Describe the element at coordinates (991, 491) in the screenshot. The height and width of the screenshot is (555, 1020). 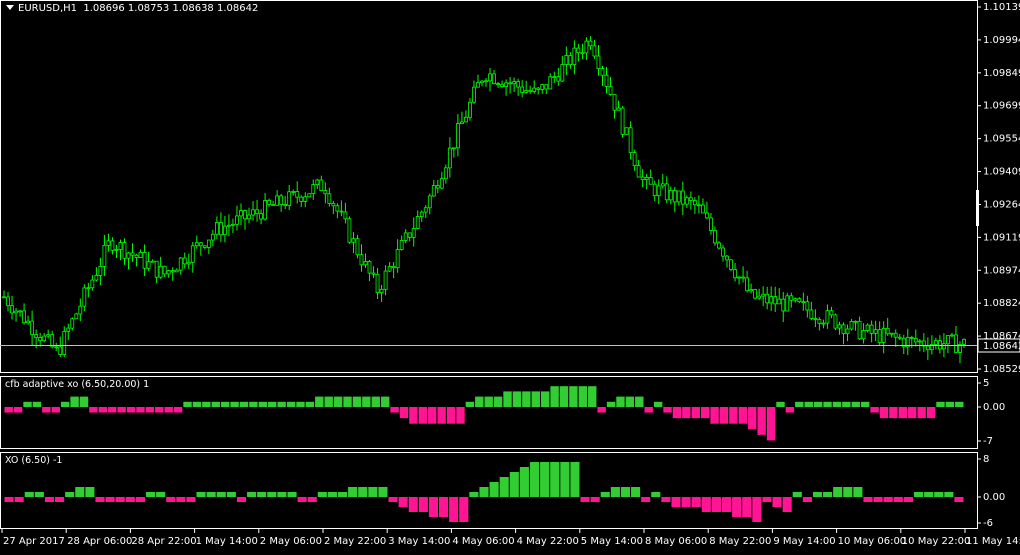
I see `indicator2-axis: 8 0.00 -6` at that location.